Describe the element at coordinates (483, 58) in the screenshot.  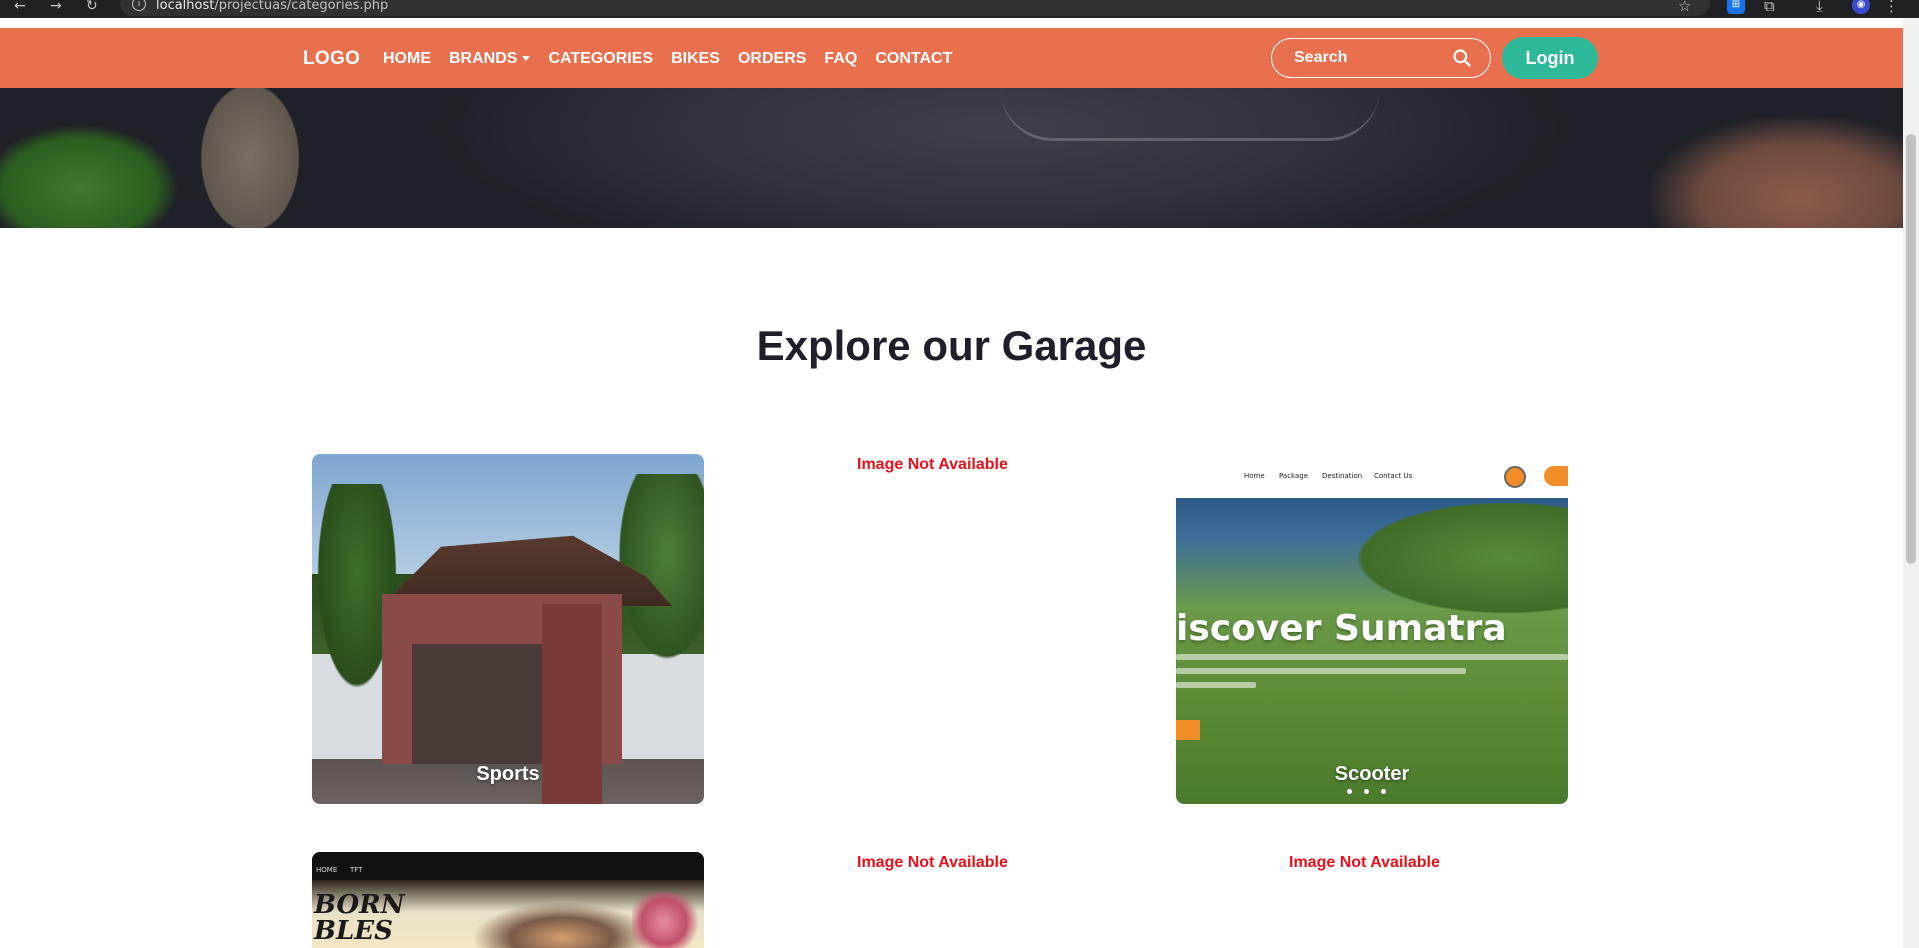
I see `nav-brands-label: BRANDS` at that location.